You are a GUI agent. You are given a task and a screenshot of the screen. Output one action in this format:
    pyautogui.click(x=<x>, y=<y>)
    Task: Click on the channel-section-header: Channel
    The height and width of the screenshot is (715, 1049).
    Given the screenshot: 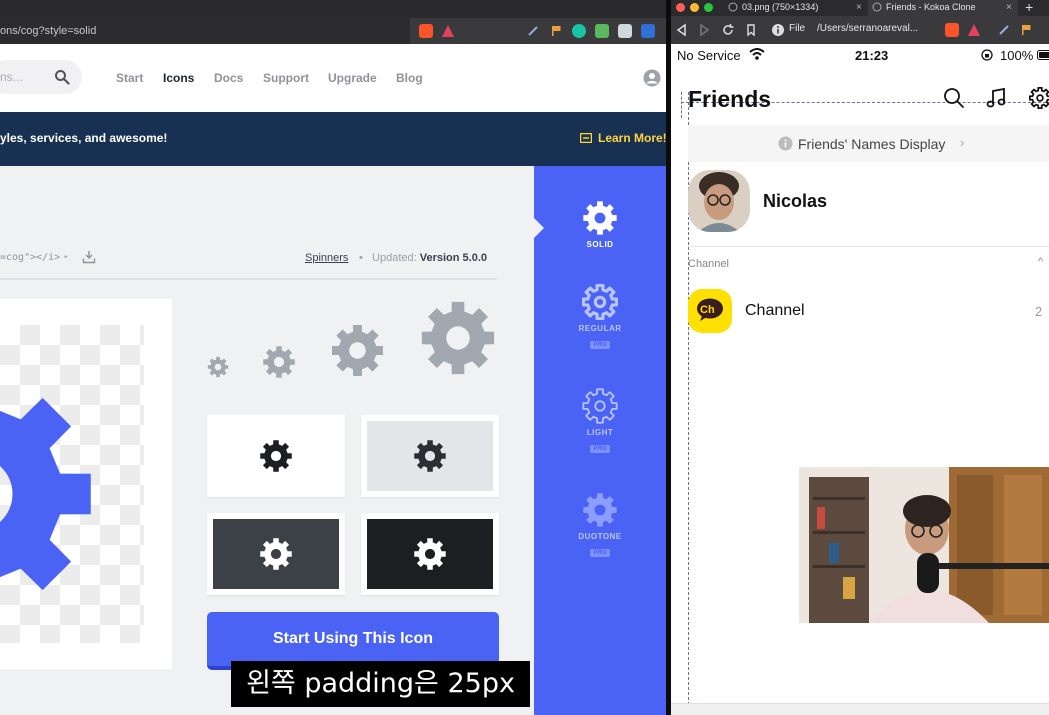 What is the action you would take?
    pyautogui.click(x=708, y=264)
    